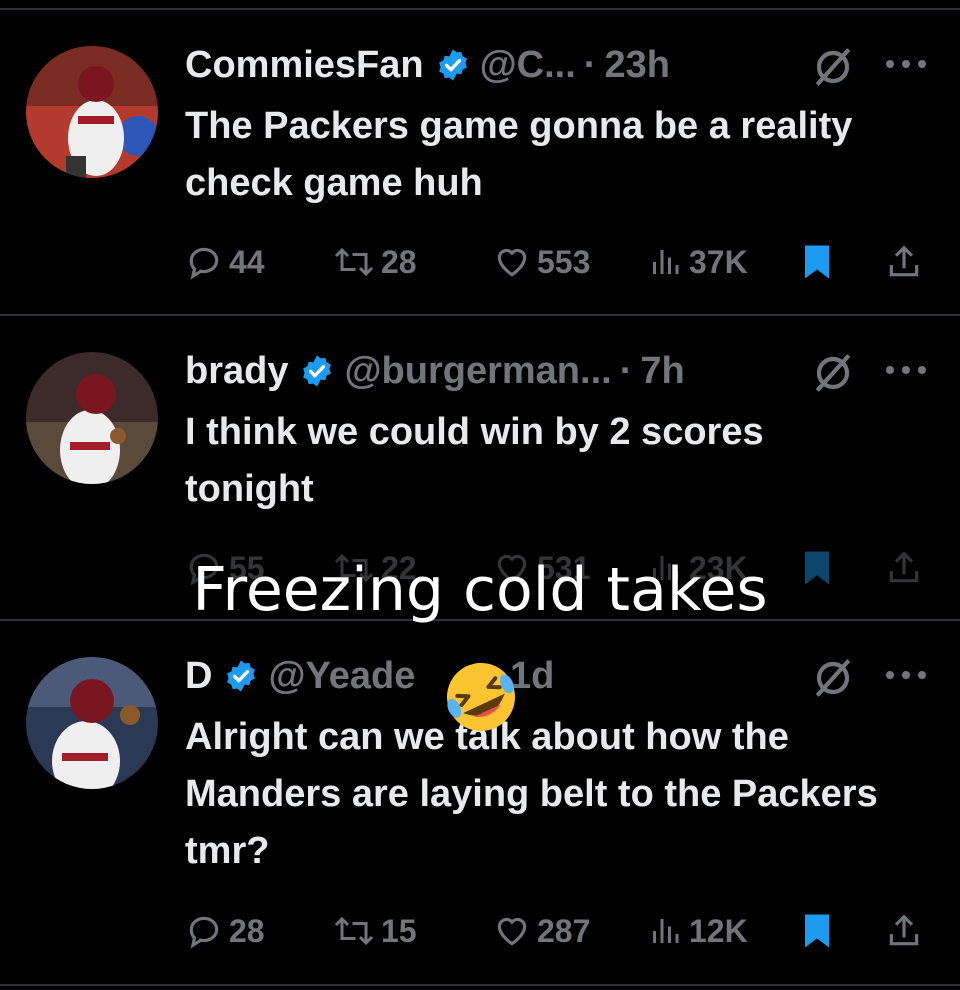 The height and width of the screenshot is (990, 960). What do you see at coordinates (718, 261) in the screenshot?
I see `views-count: 37K` at bounding box center [718, 261].